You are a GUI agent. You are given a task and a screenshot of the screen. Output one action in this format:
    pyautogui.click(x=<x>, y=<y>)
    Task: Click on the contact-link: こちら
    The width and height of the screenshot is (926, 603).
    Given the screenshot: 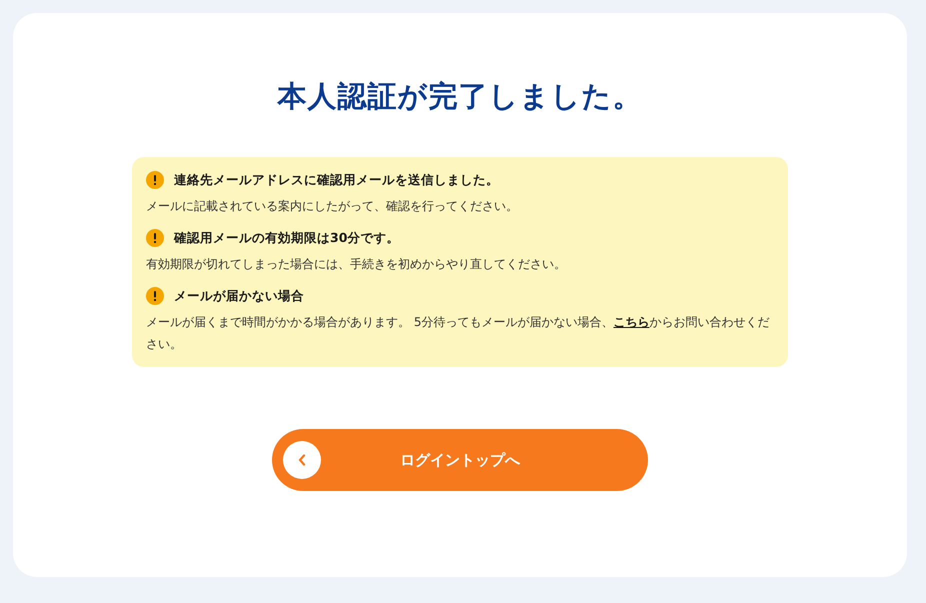 What is the action you would take?
    pyautogui.click(x=631, y=322)
    